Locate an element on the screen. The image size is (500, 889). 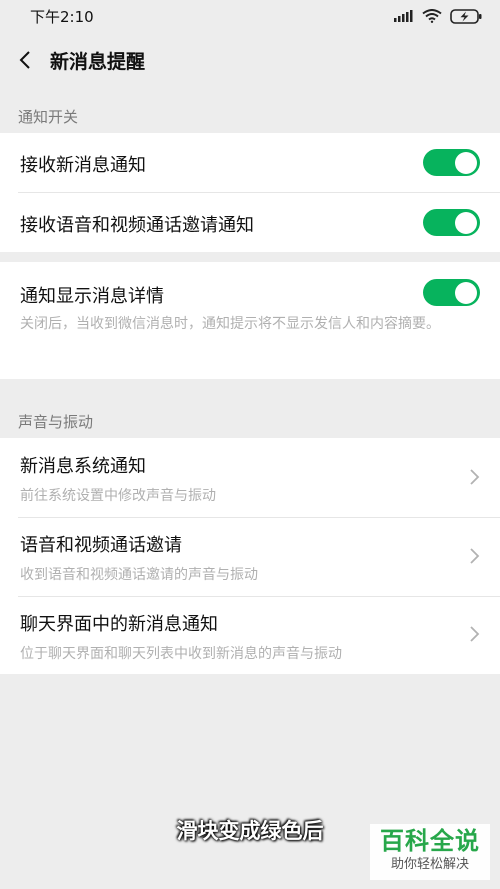
watermark-title: 百科全说 is located at coordinates (430, 841).